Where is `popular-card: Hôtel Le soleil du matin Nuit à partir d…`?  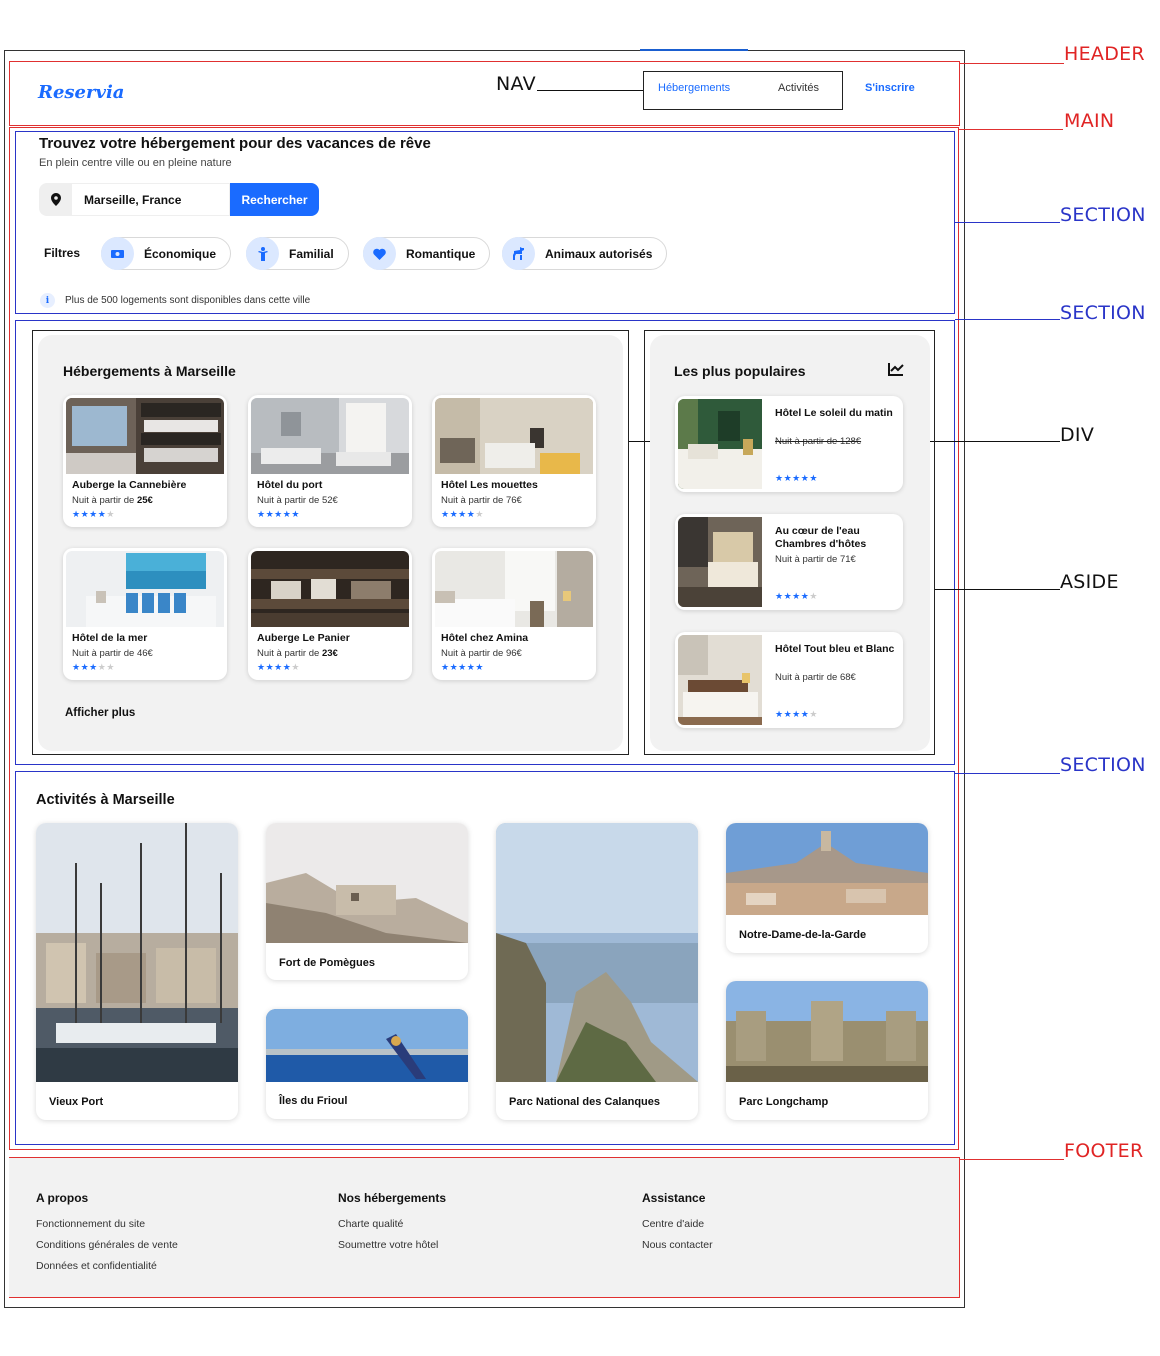
popular-card: Hôtel Le soleil du matin Nuit à partir d… is located at coordinates (789, 444).